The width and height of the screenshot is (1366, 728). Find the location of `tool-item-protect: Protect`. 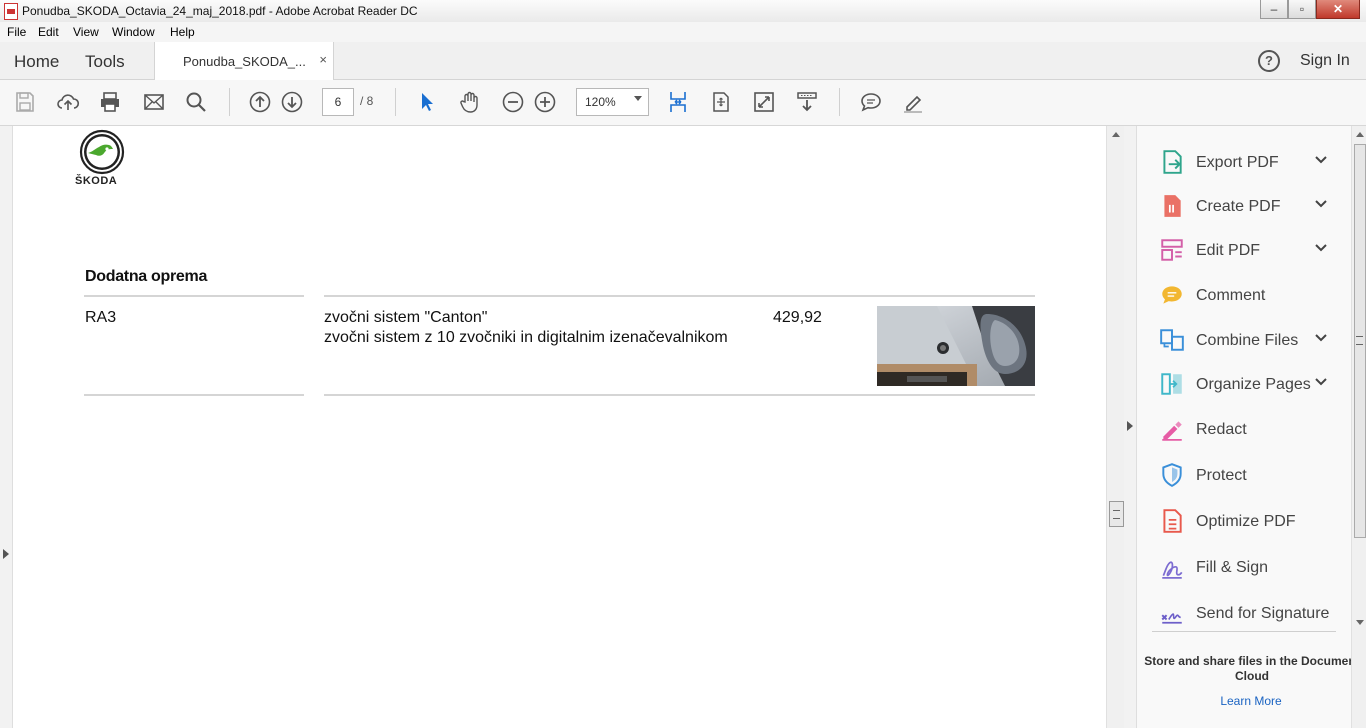

tool-item-protect: Protect is located at coordinates (1244, 474).